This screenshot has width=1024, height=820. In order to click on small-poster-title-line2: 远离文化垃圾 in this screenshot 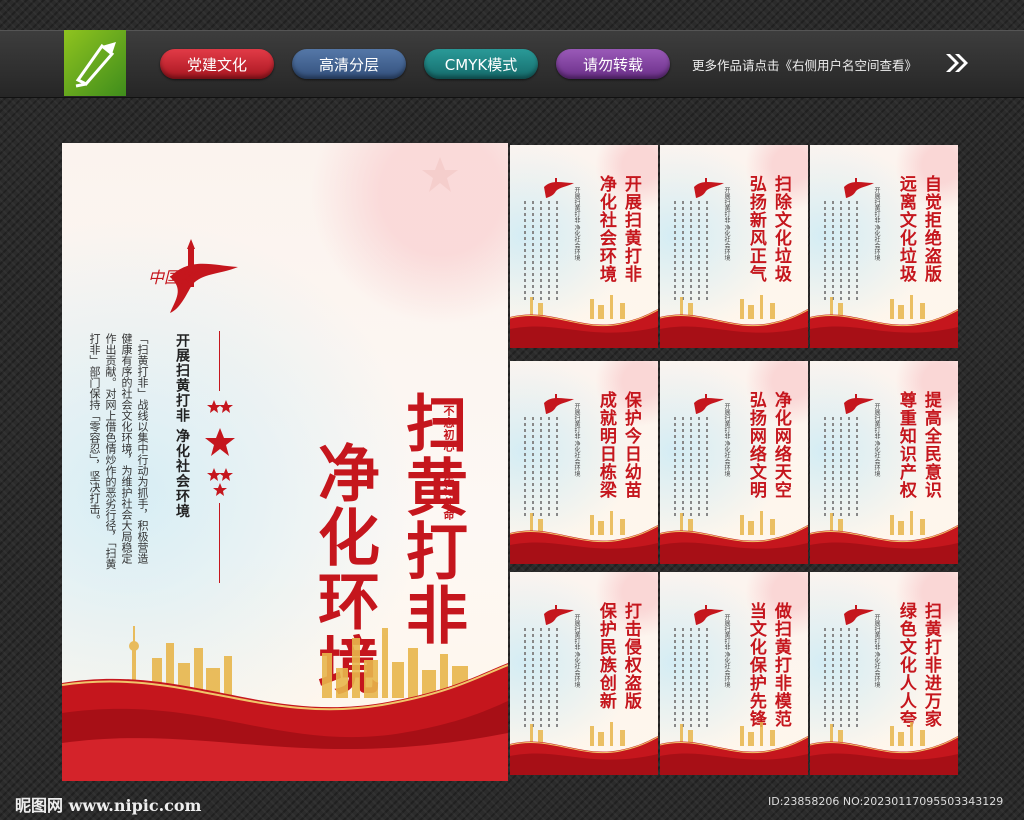, I will do `click(905, 229)`.